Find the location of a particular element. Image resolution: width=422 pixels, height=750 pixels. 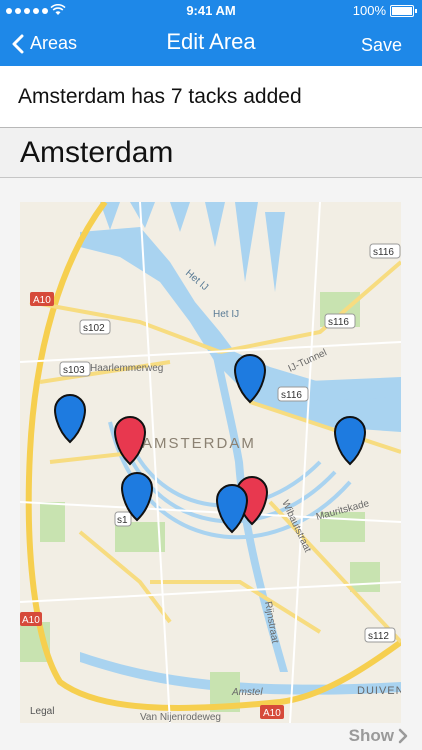

district-label: DUIVEN is located at coordinates (379, 691).